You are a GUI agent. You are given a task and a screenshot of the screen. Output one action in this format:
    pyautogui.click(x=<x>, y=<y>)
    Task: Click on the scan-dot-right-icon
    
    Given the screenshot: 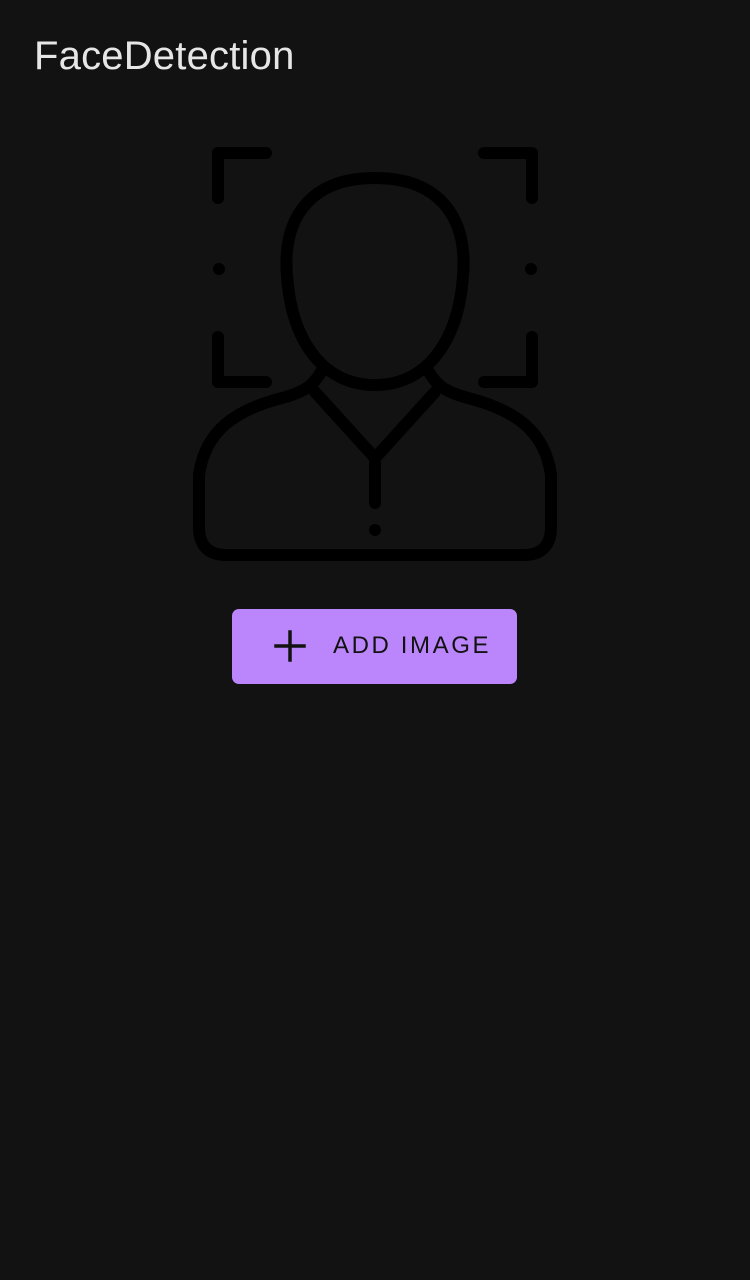 What is the action you would take?
    pyautogui.click(x=531, y=269)
    